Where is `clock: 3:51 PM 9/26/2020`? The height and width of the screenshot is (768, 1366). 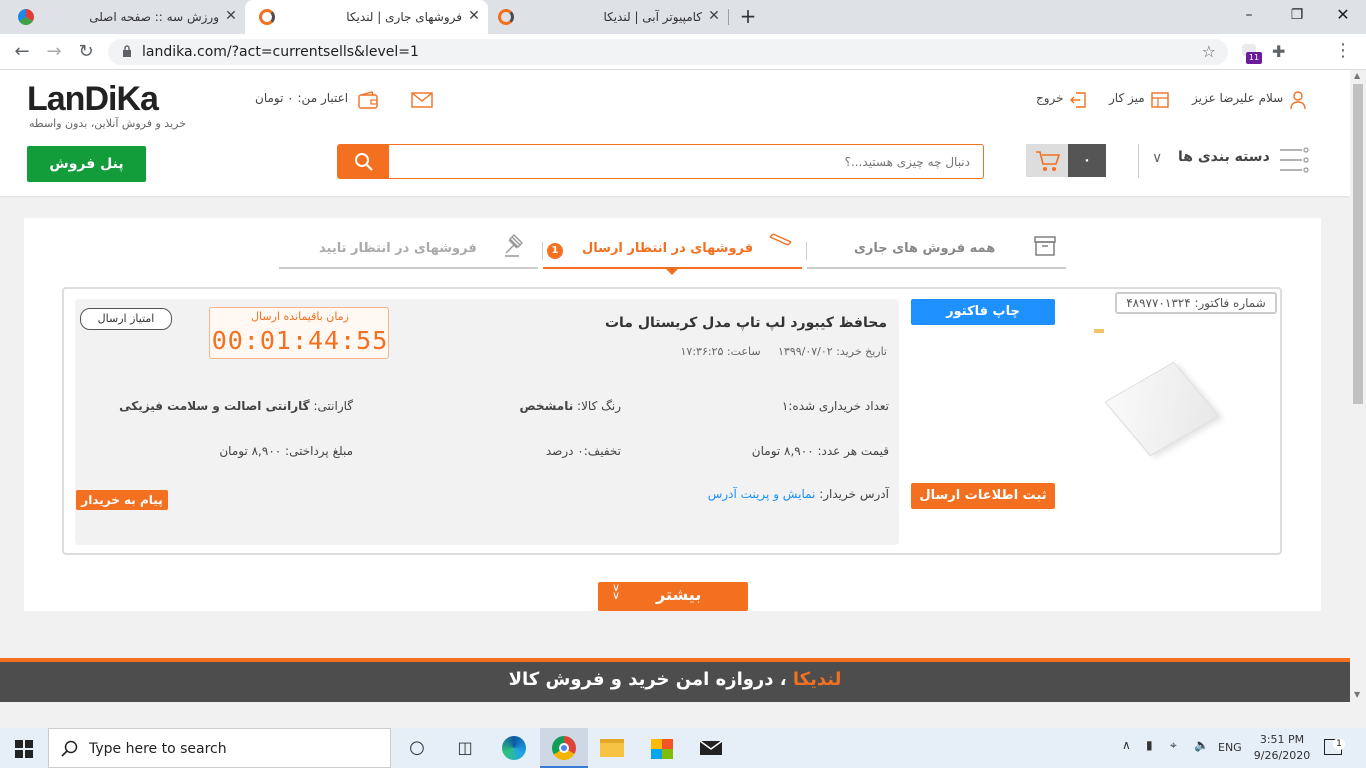
clock: 3:51 PM 9/26/2020 is located at coordinates (1282, 748).